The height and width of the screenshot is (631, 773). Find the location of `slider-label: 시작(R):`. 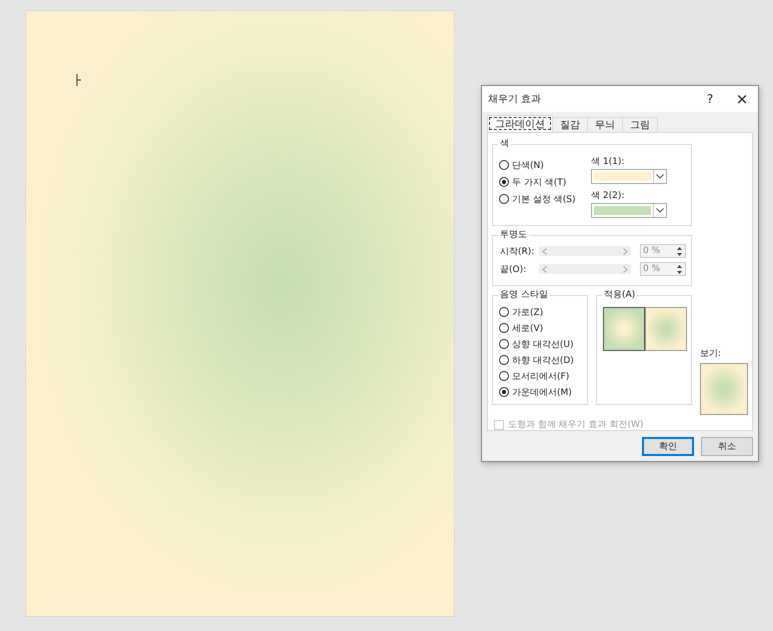

slider-label: 시작(R): is located at coordinates (518, 252).